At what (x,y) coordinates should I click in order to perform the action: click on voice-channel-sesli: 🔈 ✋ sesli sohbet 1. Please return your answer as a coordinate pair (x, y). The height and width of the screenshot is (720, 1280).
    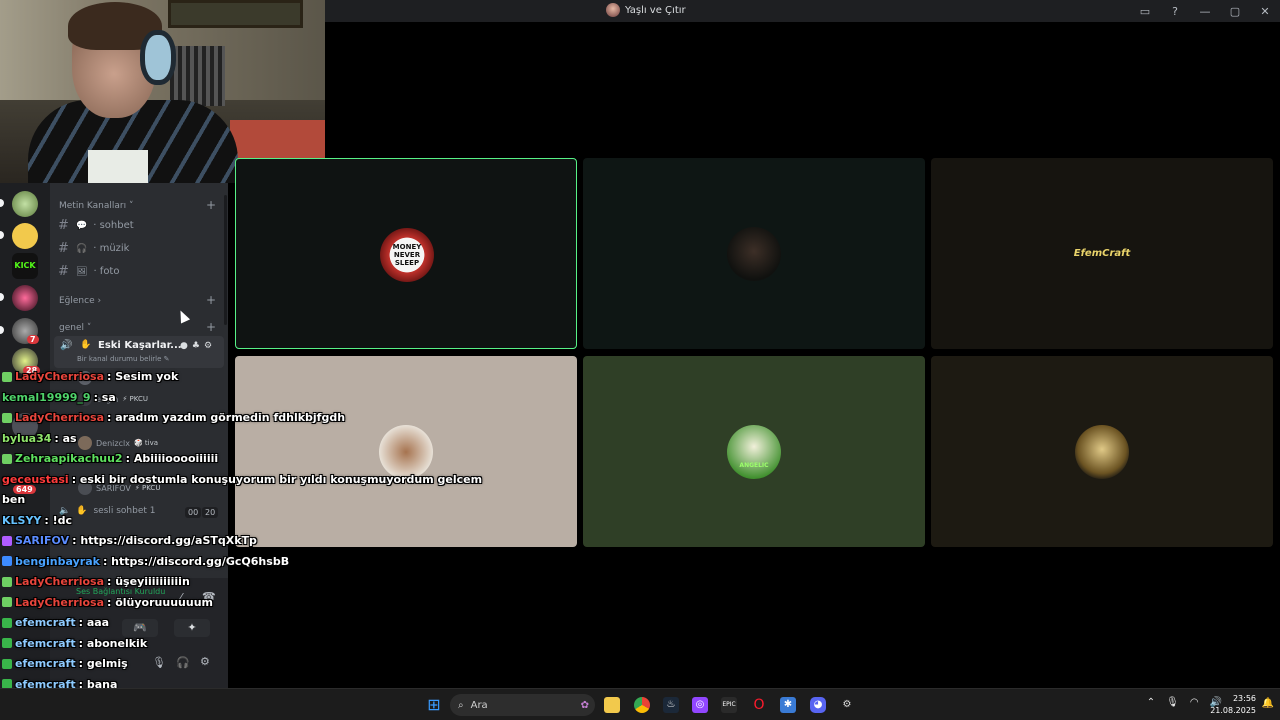
    Looking at the image, I should click on (107, 511).